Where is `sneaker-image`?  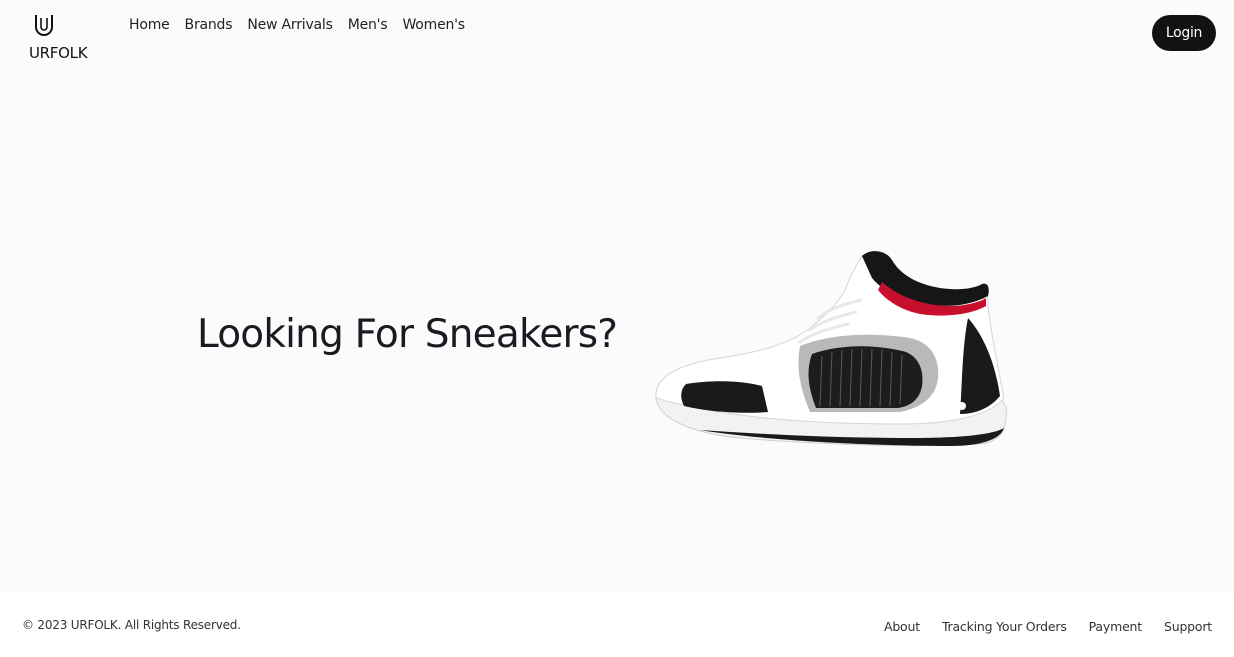 sneaker-image is located at coordinates (831, 349).